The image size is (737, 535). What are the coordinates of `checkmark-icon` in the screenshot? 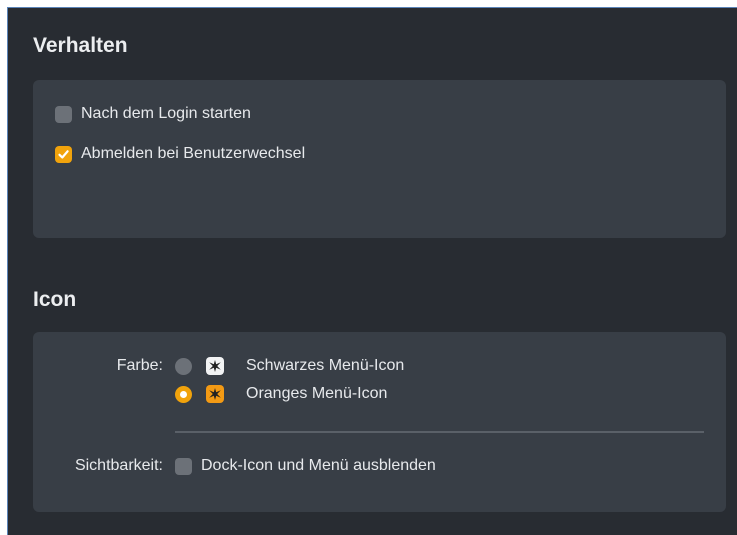 It's located at (63, 154).